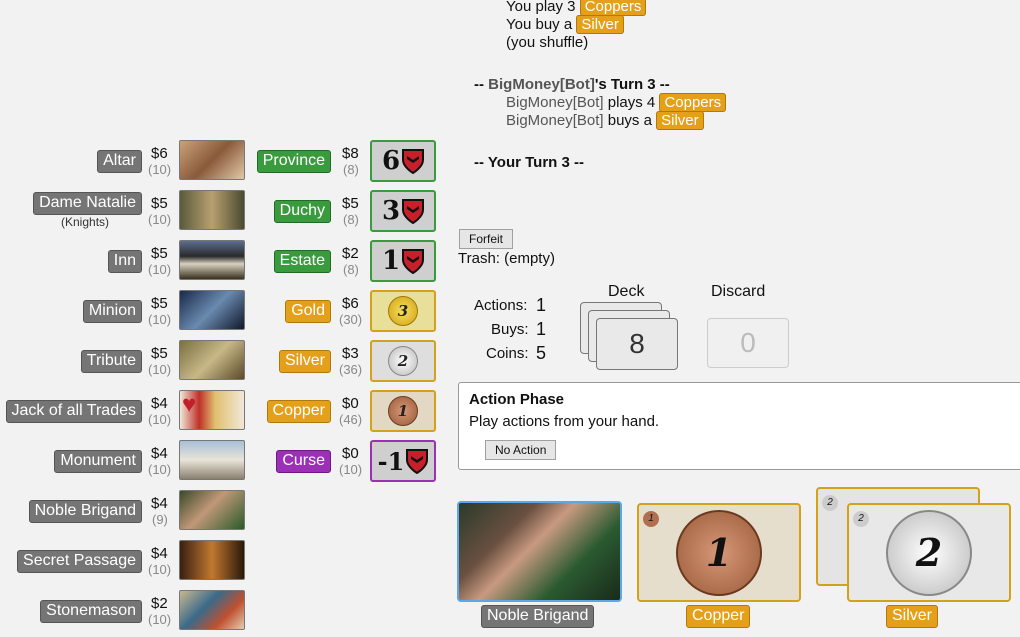 This screenshot has width=1020, height=637. I want to click on hand-card-label: Silver, so click(912, 616).